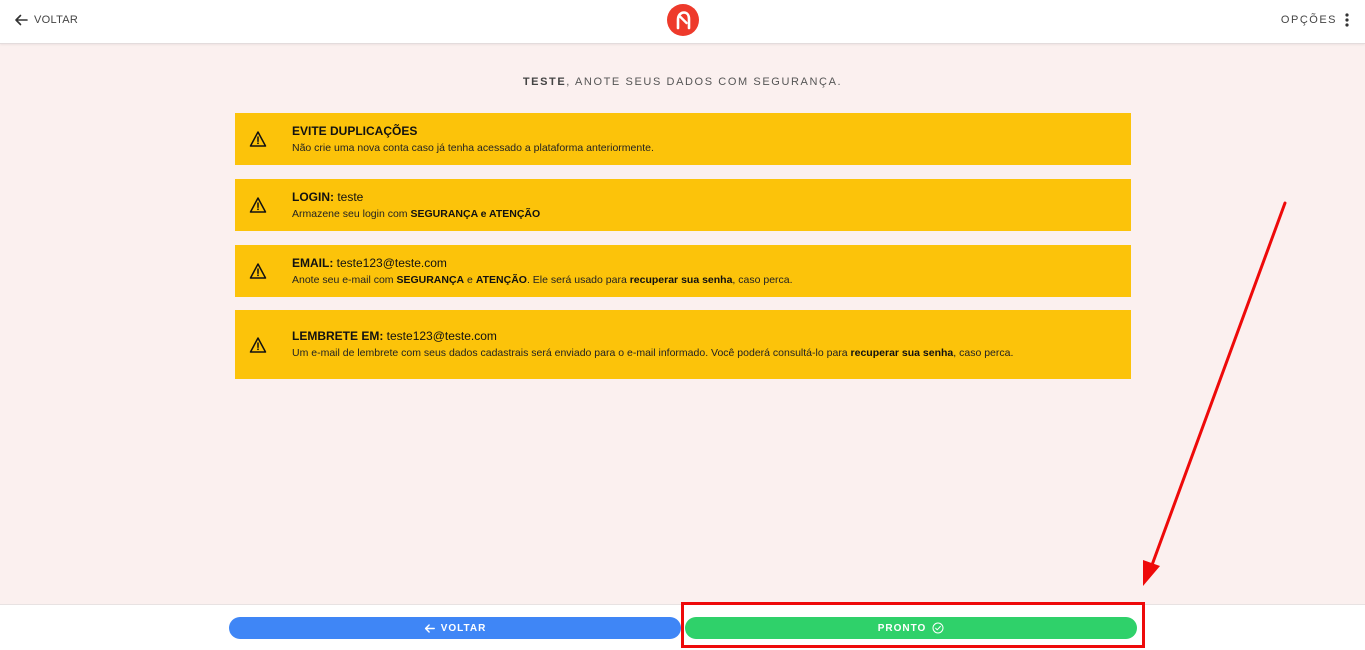 Image resolution: width=1365 pixels, height=650 pixels. Describe the element at coordinates (344, 279) in the screenshot. I see `card-description-text: Anote seu e-mail com` at that location.